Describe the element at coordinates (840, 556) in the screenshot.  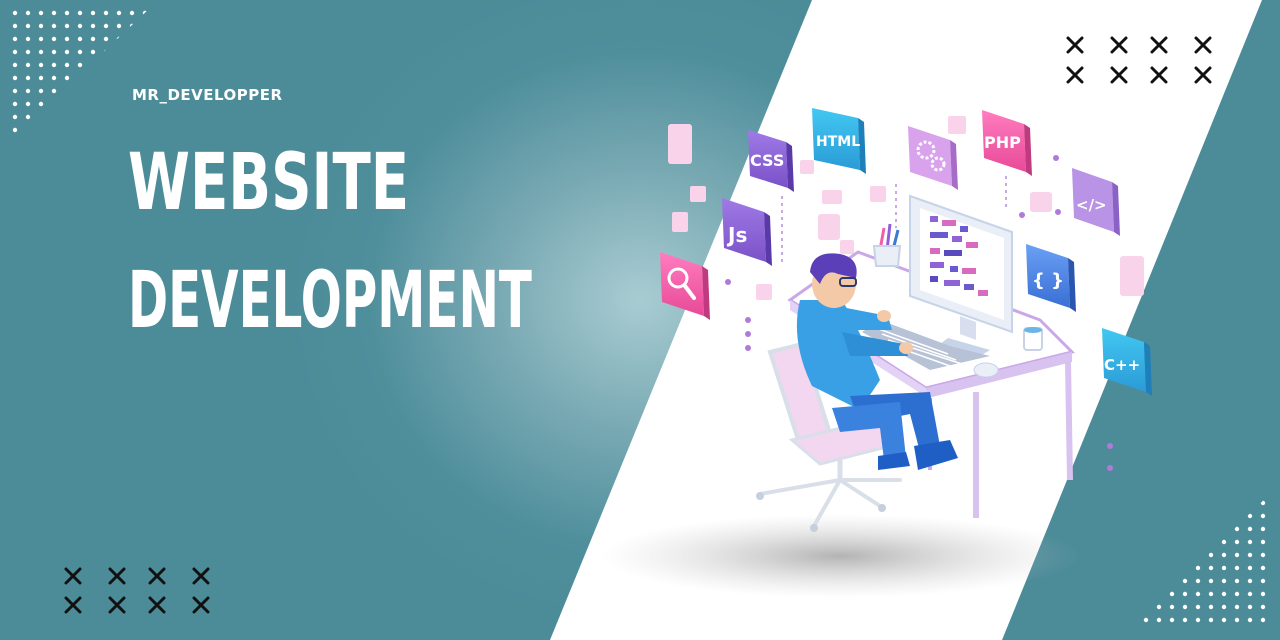
I see `floor-shadow` at that location.